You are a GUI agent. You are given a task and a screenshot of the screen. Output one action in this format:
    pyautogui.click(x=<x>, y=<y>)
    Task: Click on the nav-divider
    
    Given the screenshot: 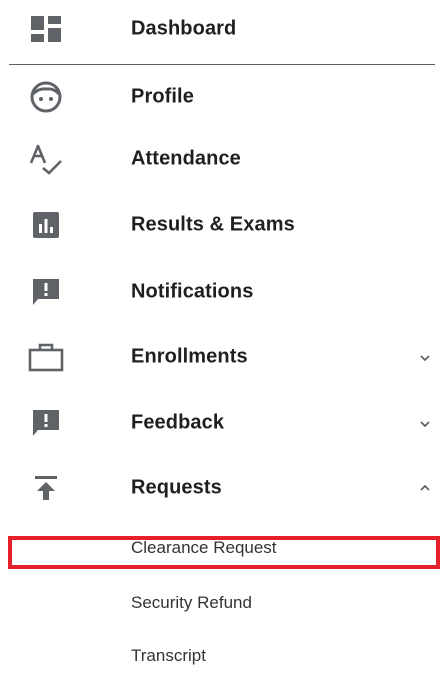 What is the action you would take?
    pyautogui.click(x=222, y=64)
    